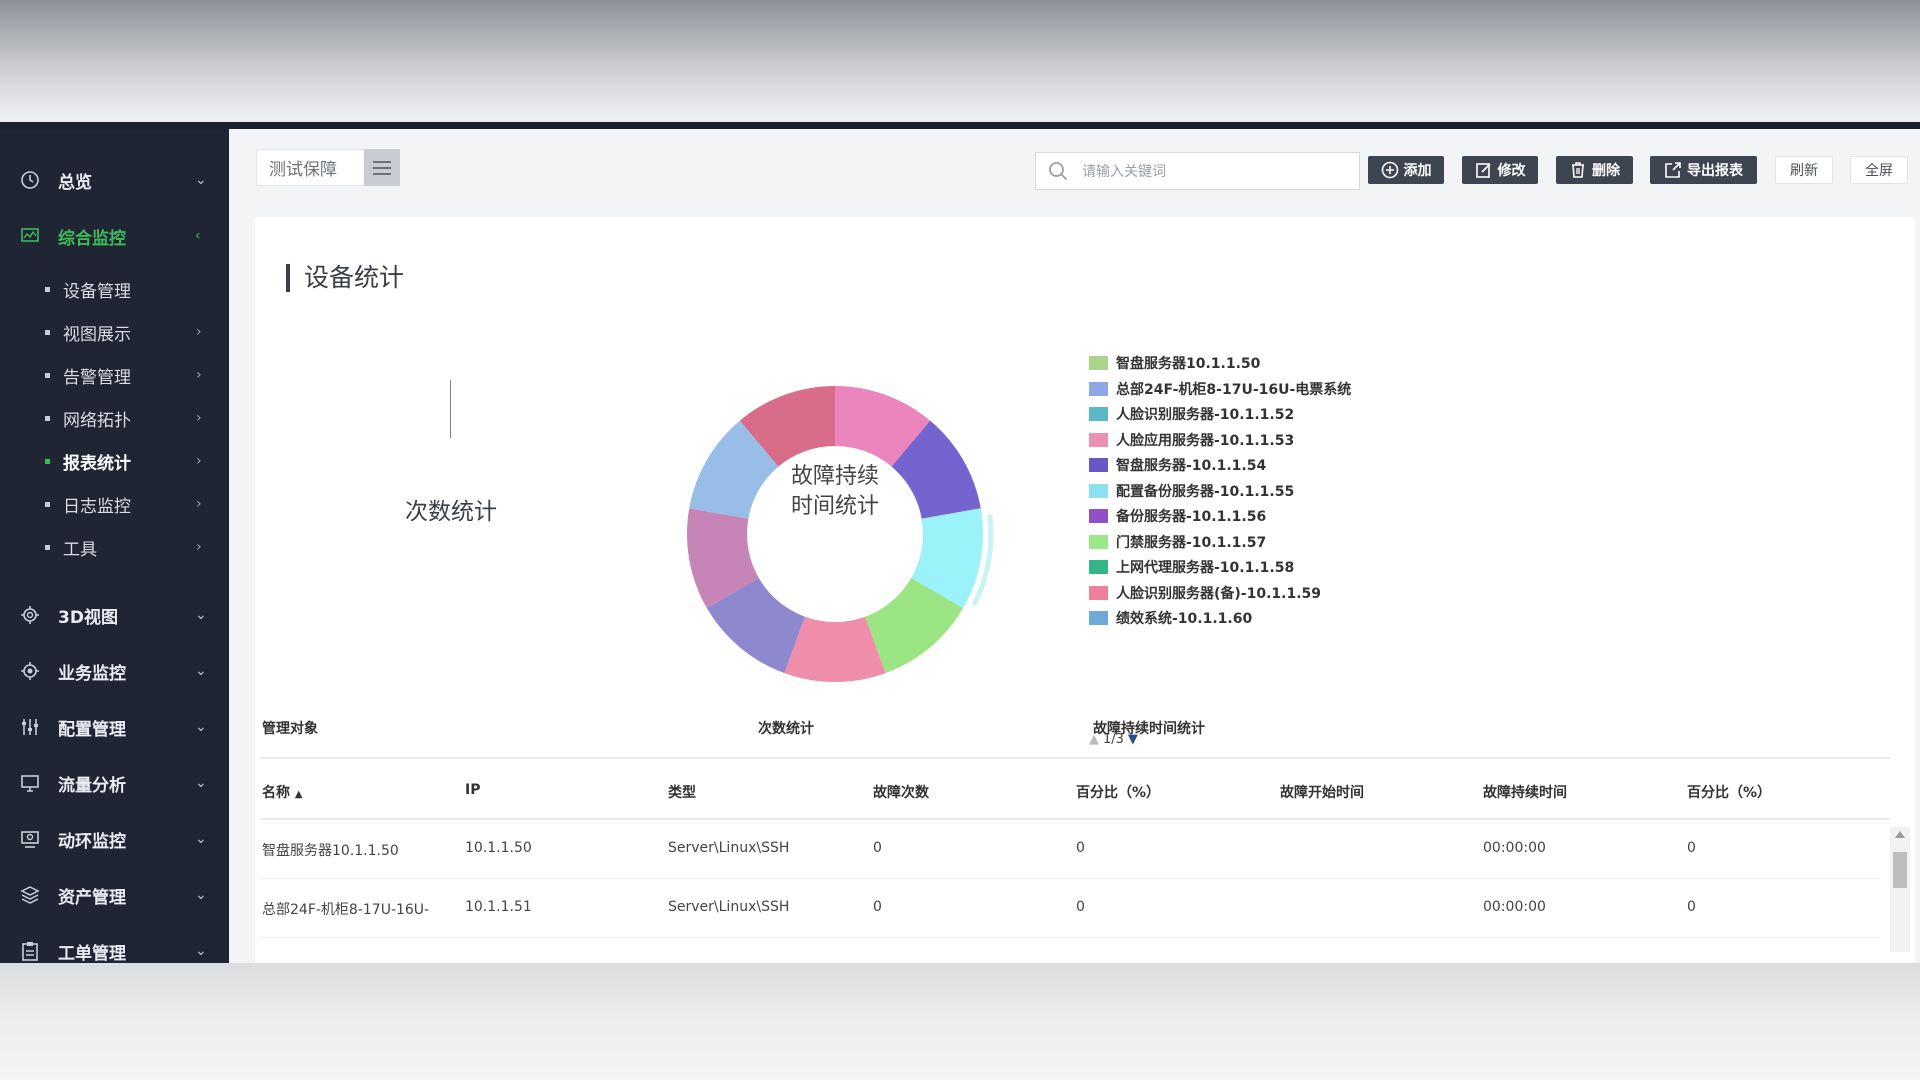 The width and height of the screenshot is (1920, 1080). I want to click on subnav-label: 报表统计, so click(97, 463).